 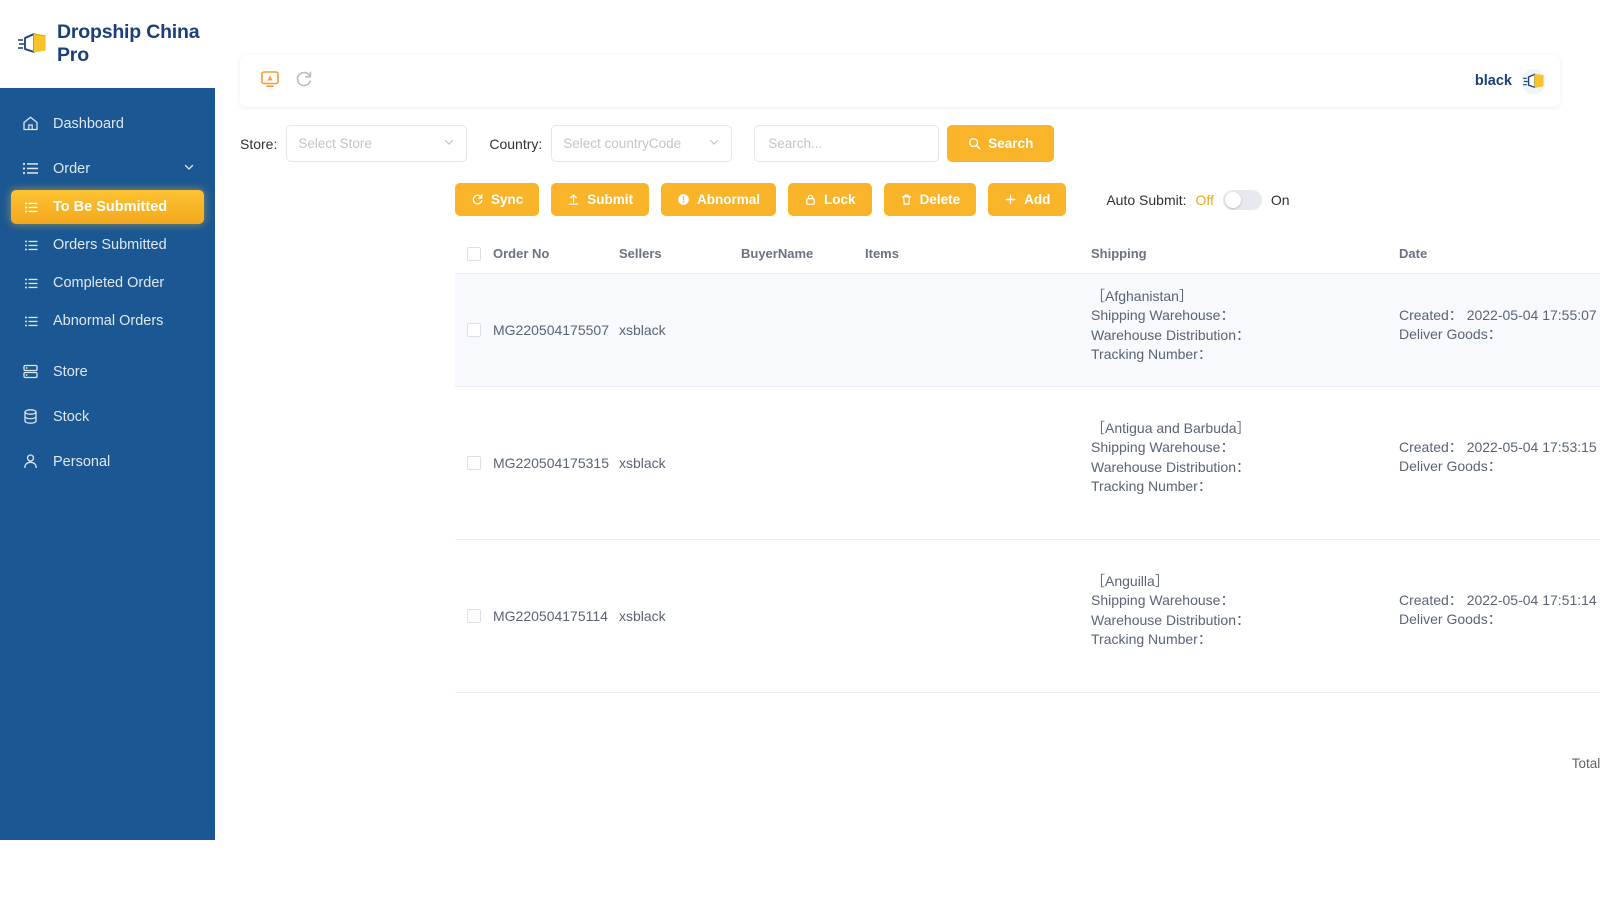 What do you see at coordinates (128, 43) in the screenshot?
I see `brand-name: Dropship China Pro` at bounding box center [128, 43].